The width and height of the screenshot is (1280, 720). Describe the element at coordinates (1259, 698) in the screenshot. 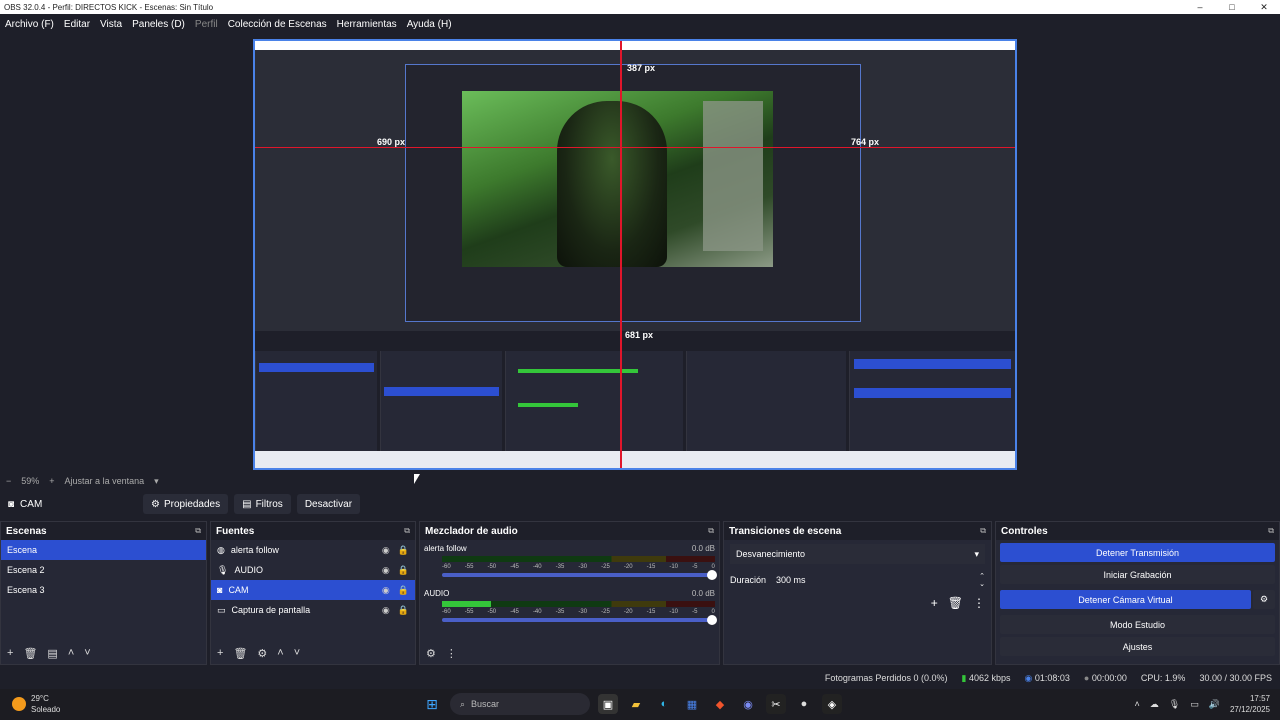

I see `time: 17:57` at that location.